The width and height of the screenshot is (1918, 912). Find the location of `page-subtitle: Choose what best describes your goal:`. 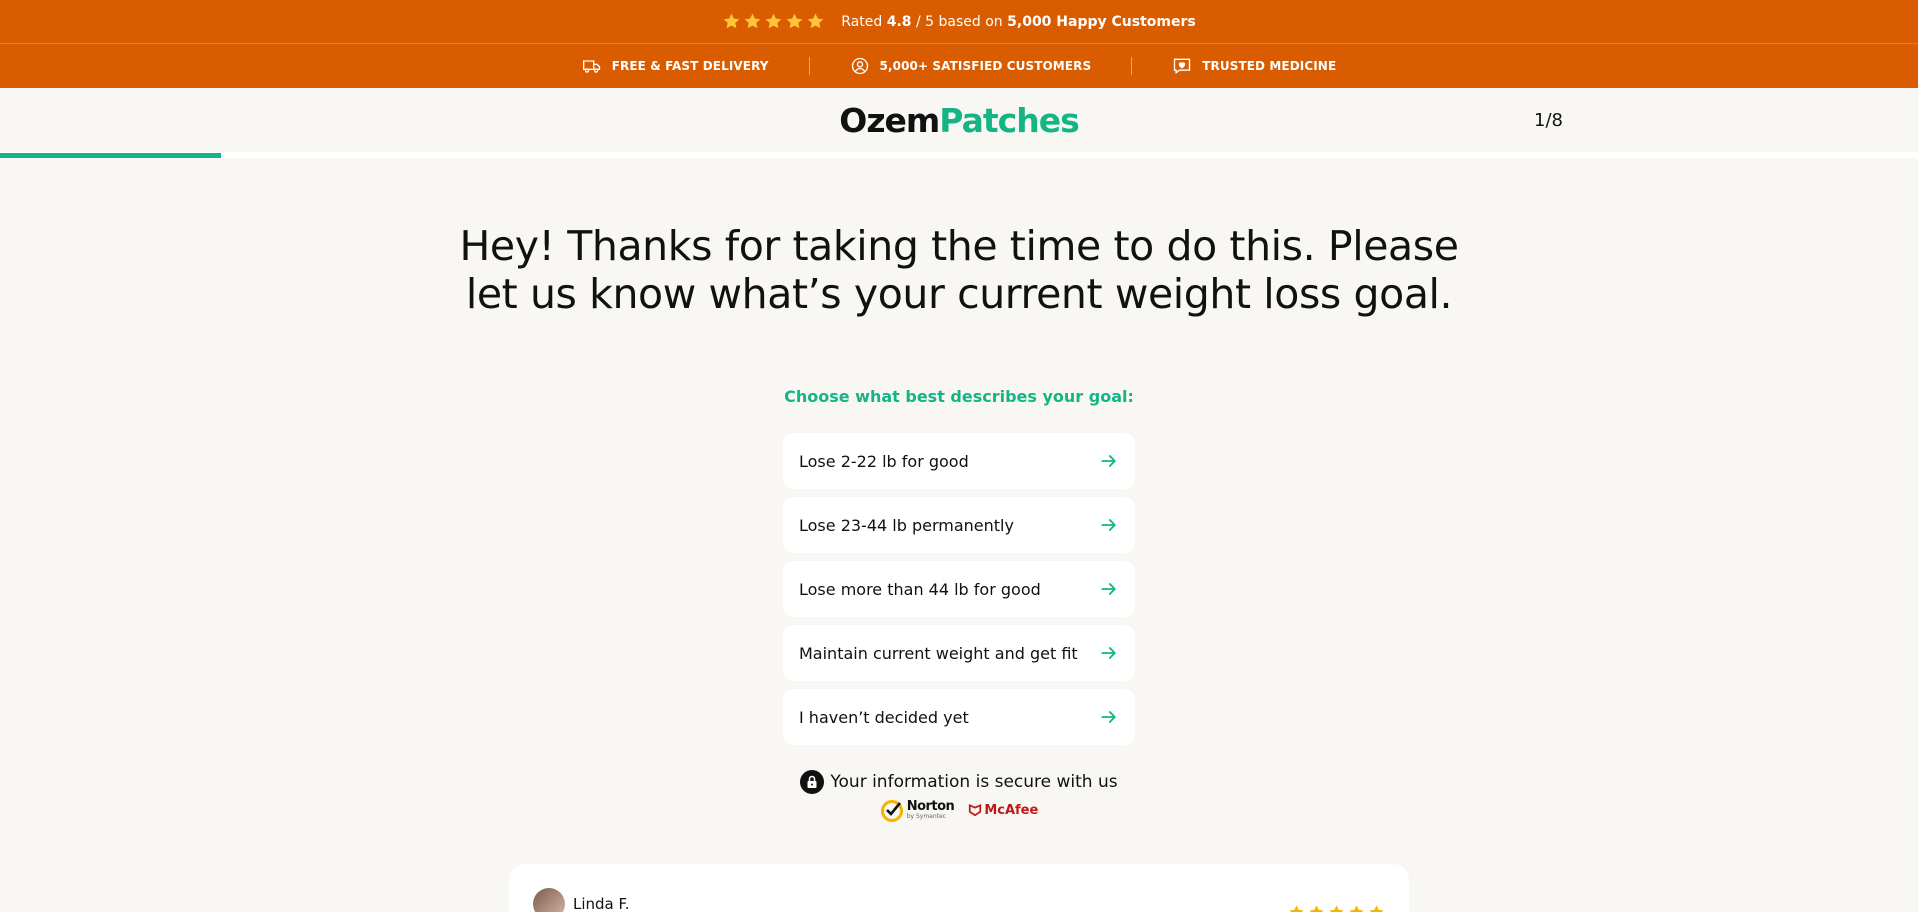

page-subtitle: Choose what best describes your goal: is located at coordinates (959, 396).